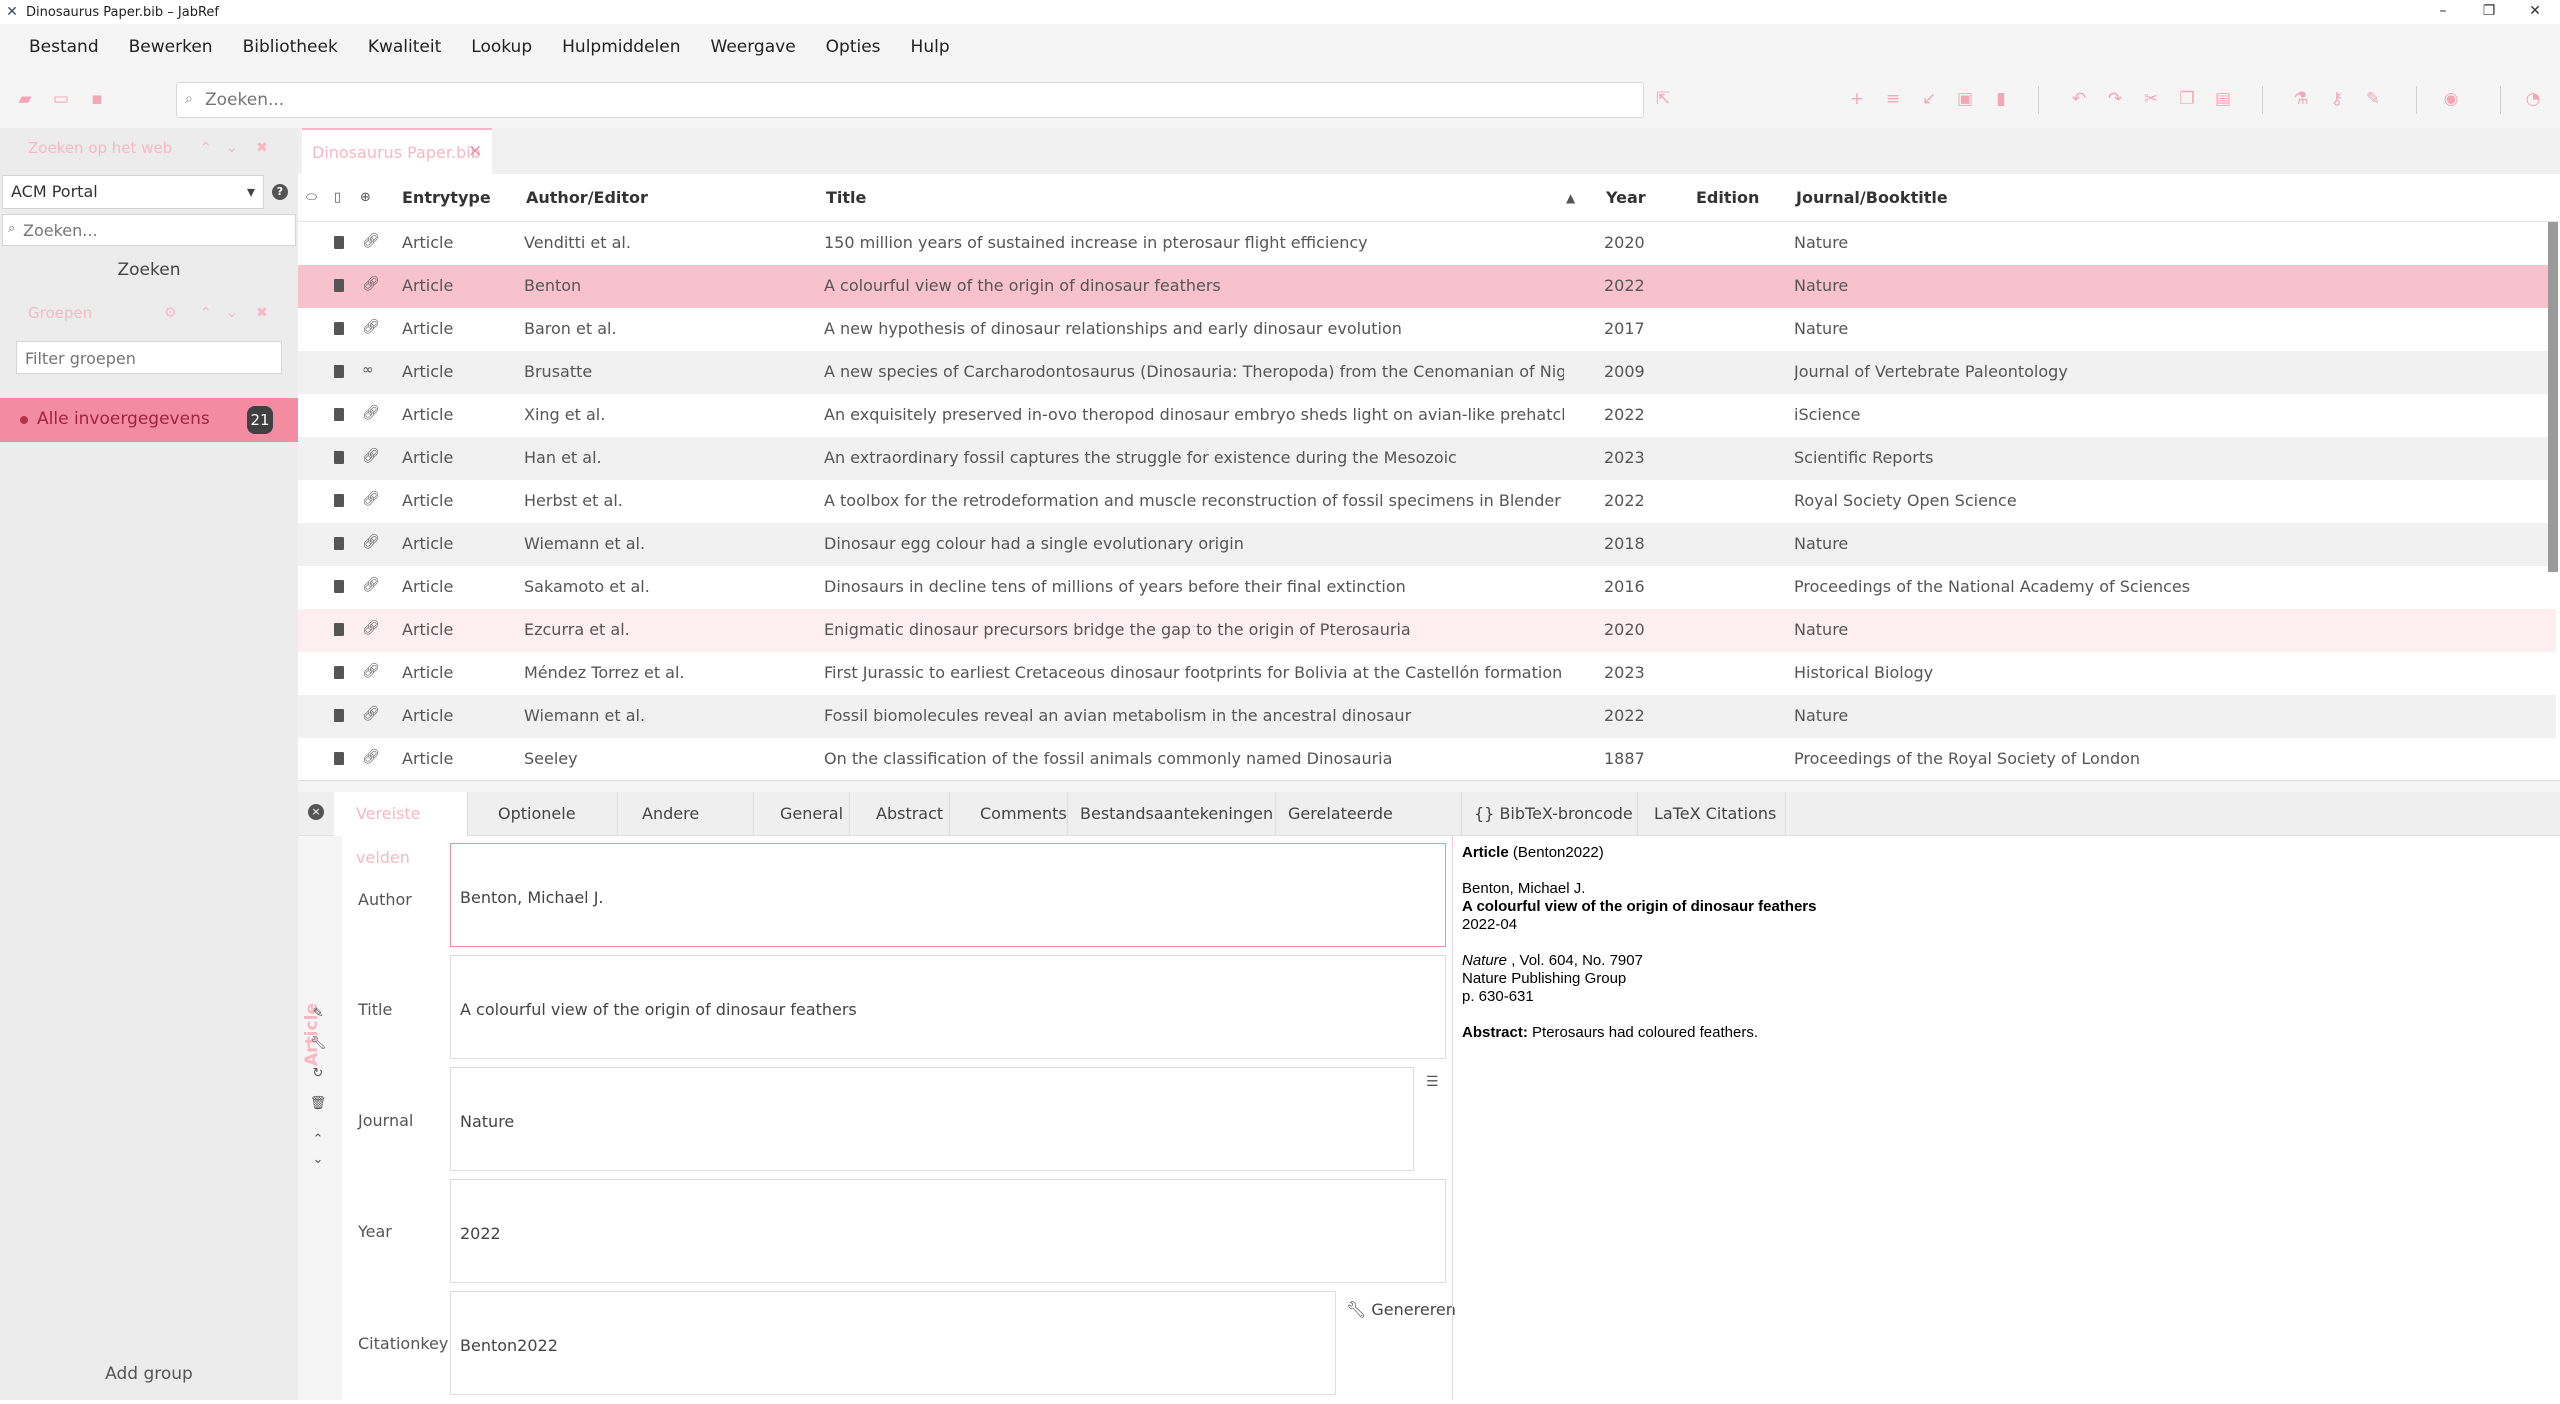 The image size is (2560, 1404). I want to click on link-icon: ∞, so click(368, 370).